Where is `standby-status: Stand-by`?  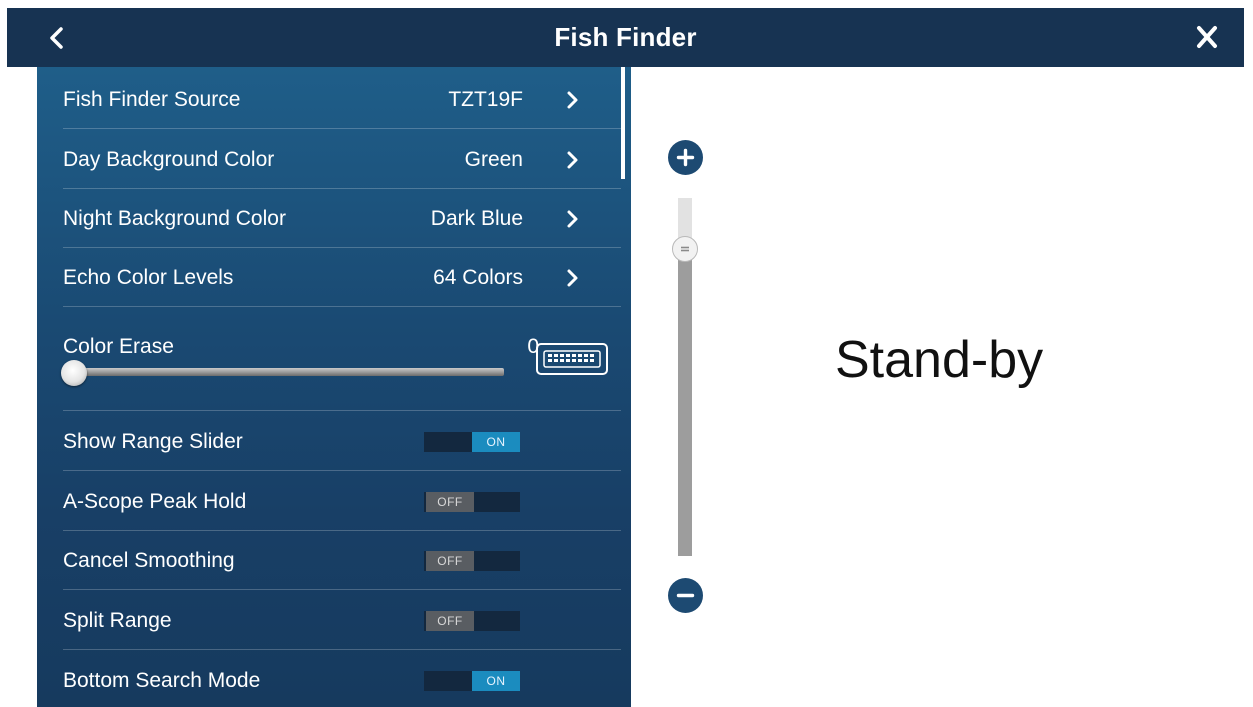 standby-status: Stand-by is located at coordinates (939, 360).